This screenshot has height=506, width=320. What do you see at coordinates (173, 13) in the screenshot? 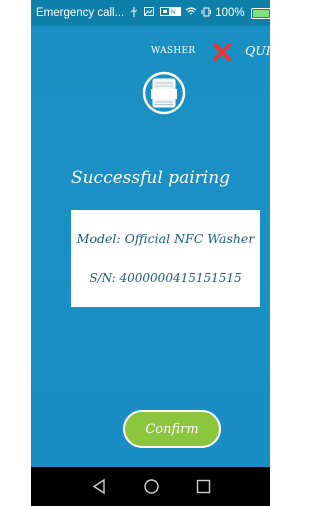
I see `svg-text: N` at bounding box center [173, 13].